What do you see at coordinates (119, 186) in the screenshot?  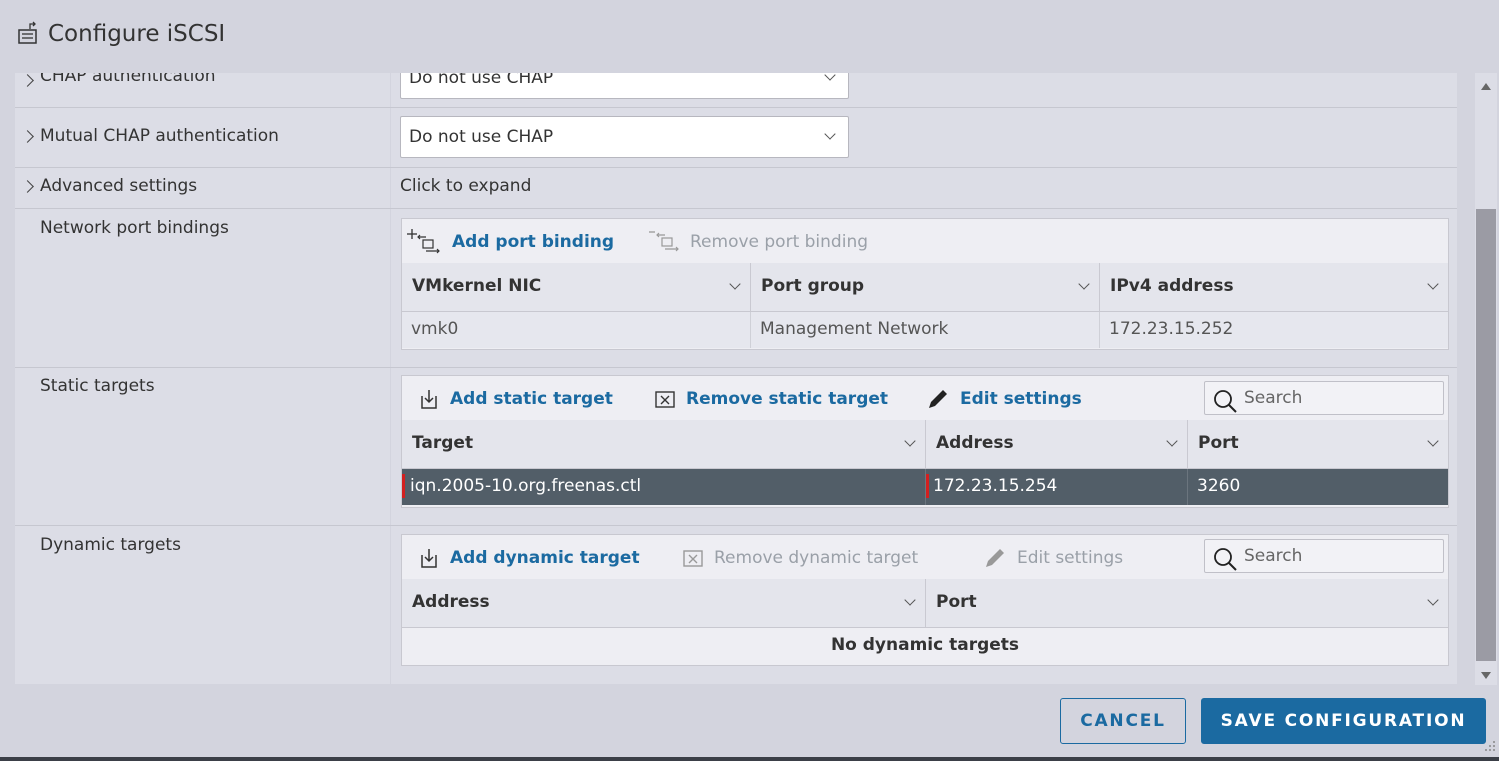 I see `advanced-settings-label: Advanced settings` at bounding box center [119, 186].